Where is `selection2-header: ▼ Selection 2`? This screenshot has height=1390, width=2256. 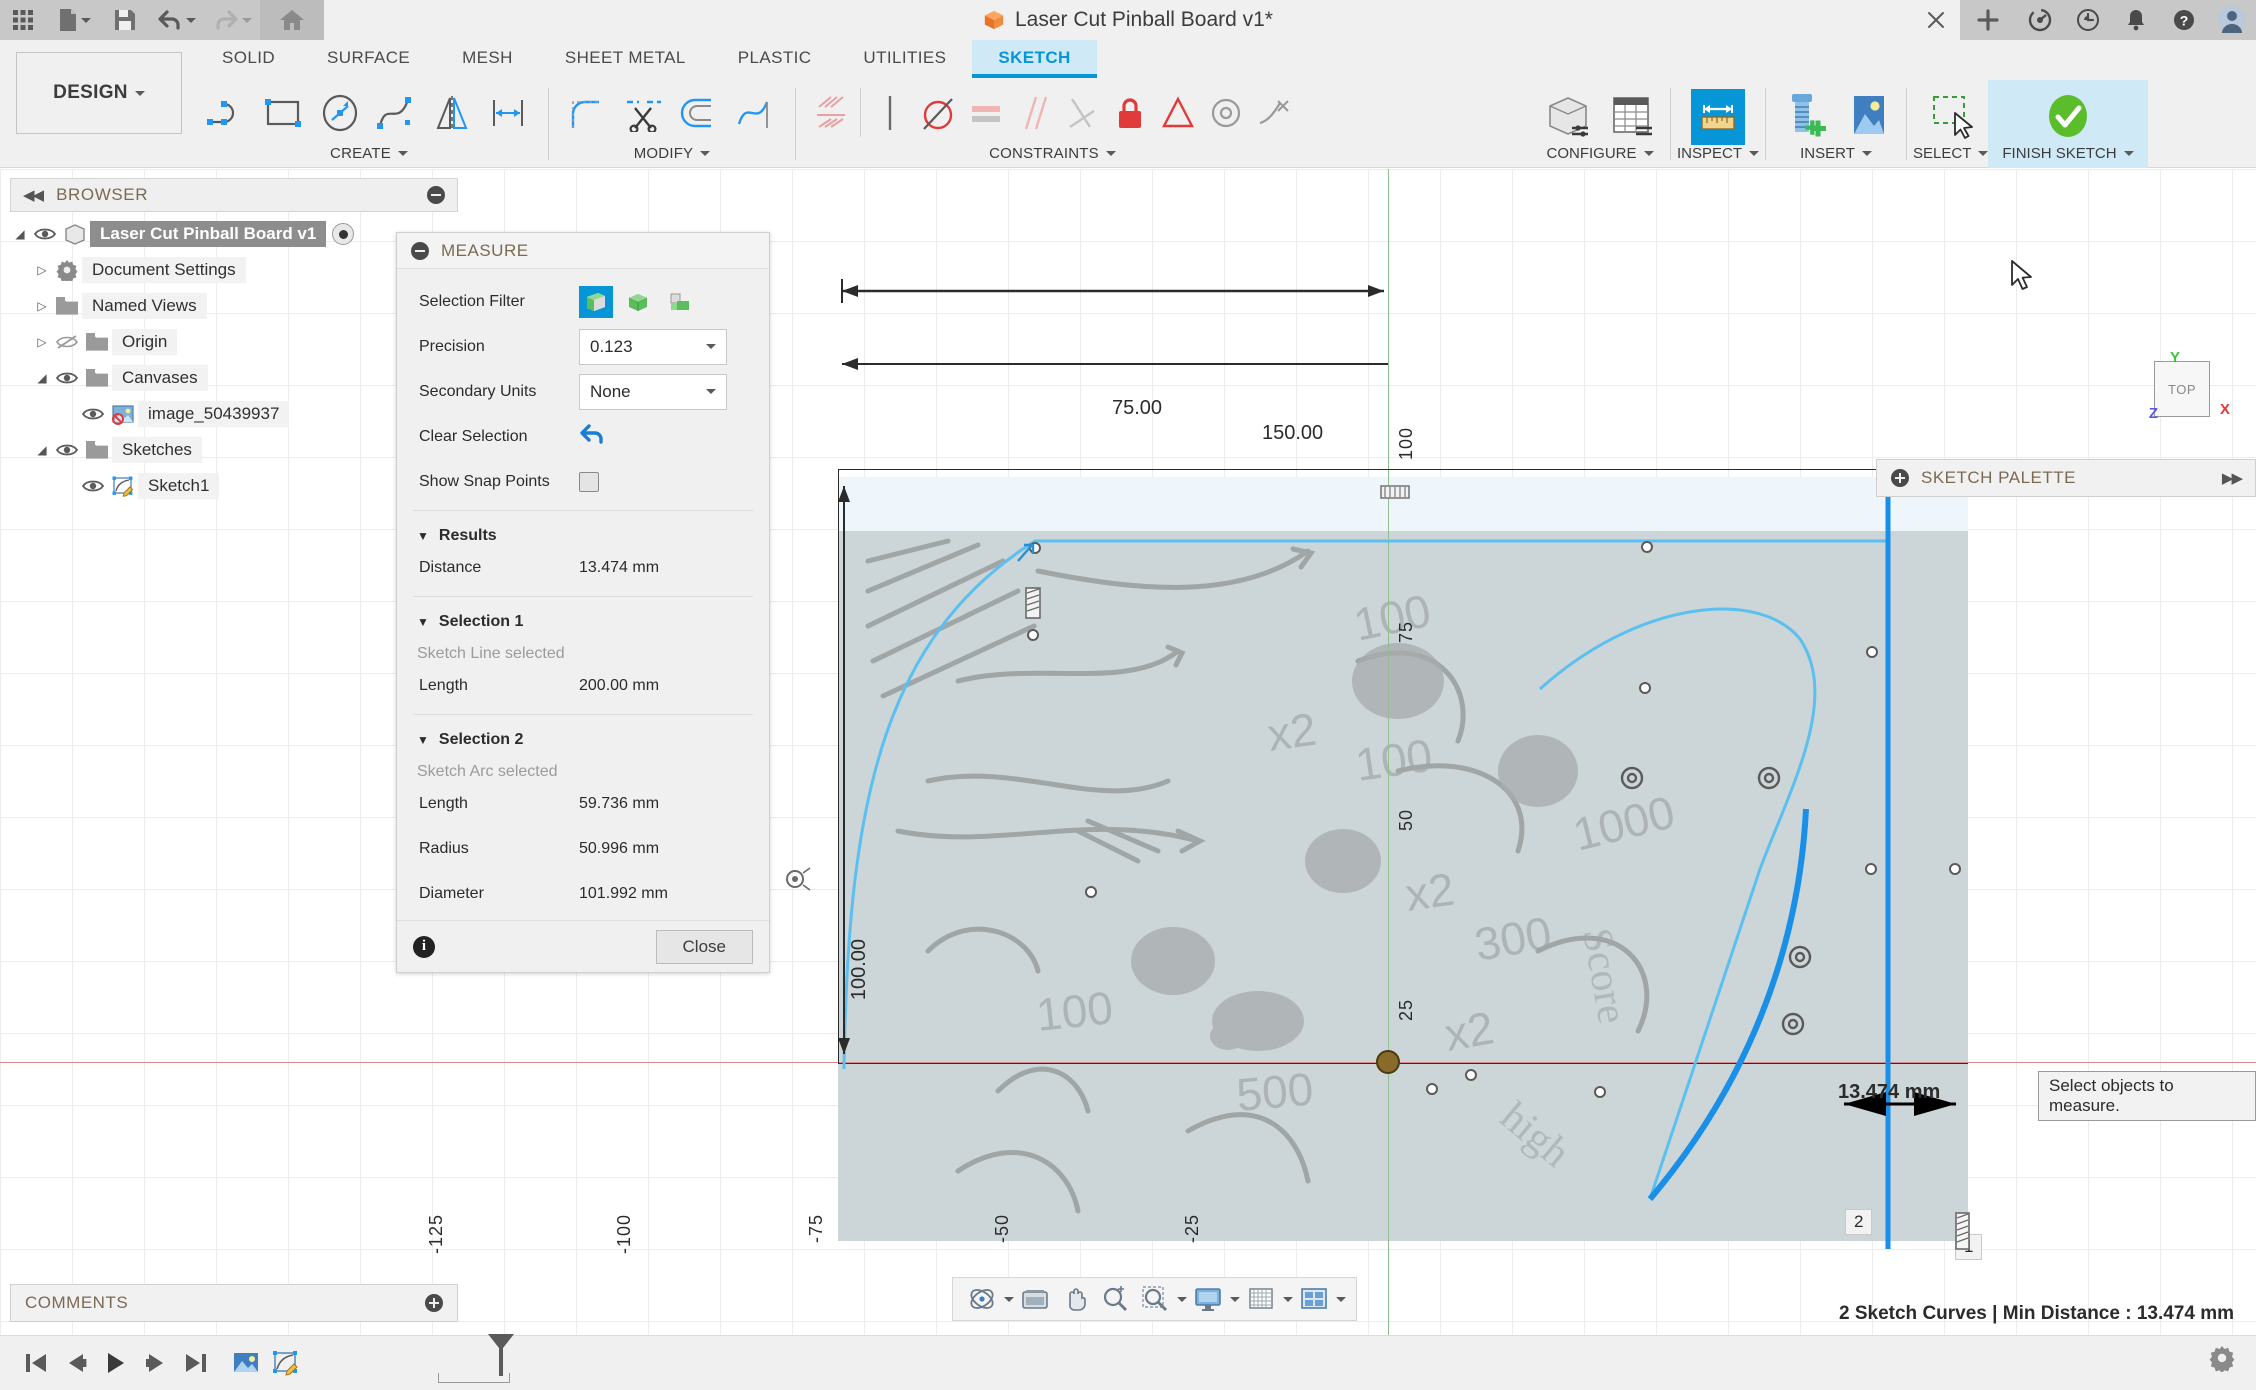 selection2-header: ▼ Selection 2 is located at coordinates (593, 740).